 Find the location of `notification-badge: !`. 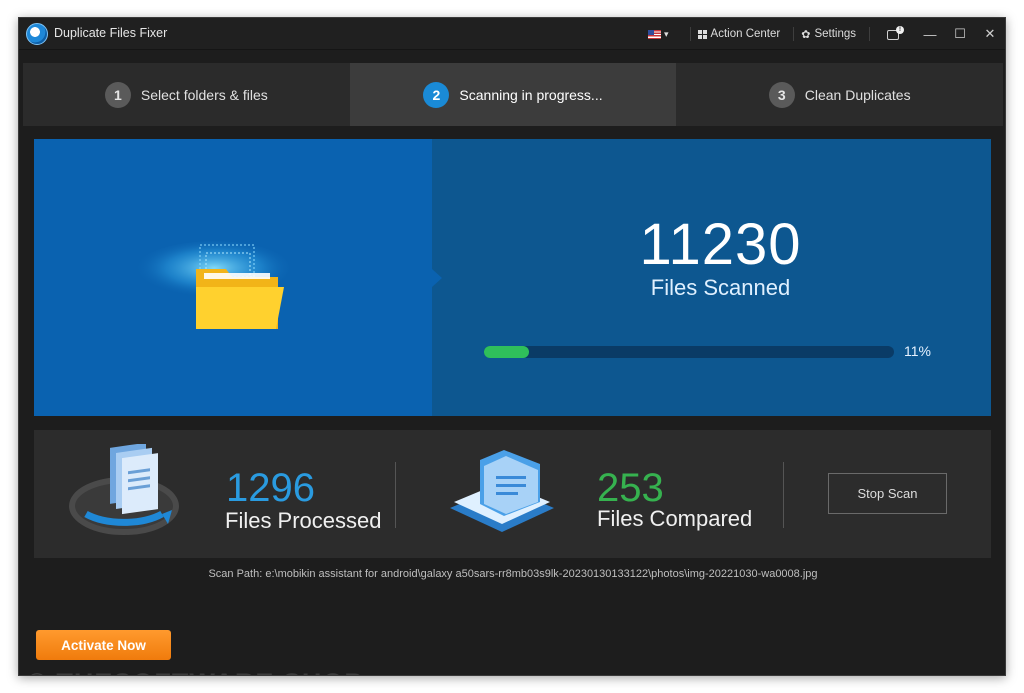

notification-badge: ! is located at coordinates (900, 30).